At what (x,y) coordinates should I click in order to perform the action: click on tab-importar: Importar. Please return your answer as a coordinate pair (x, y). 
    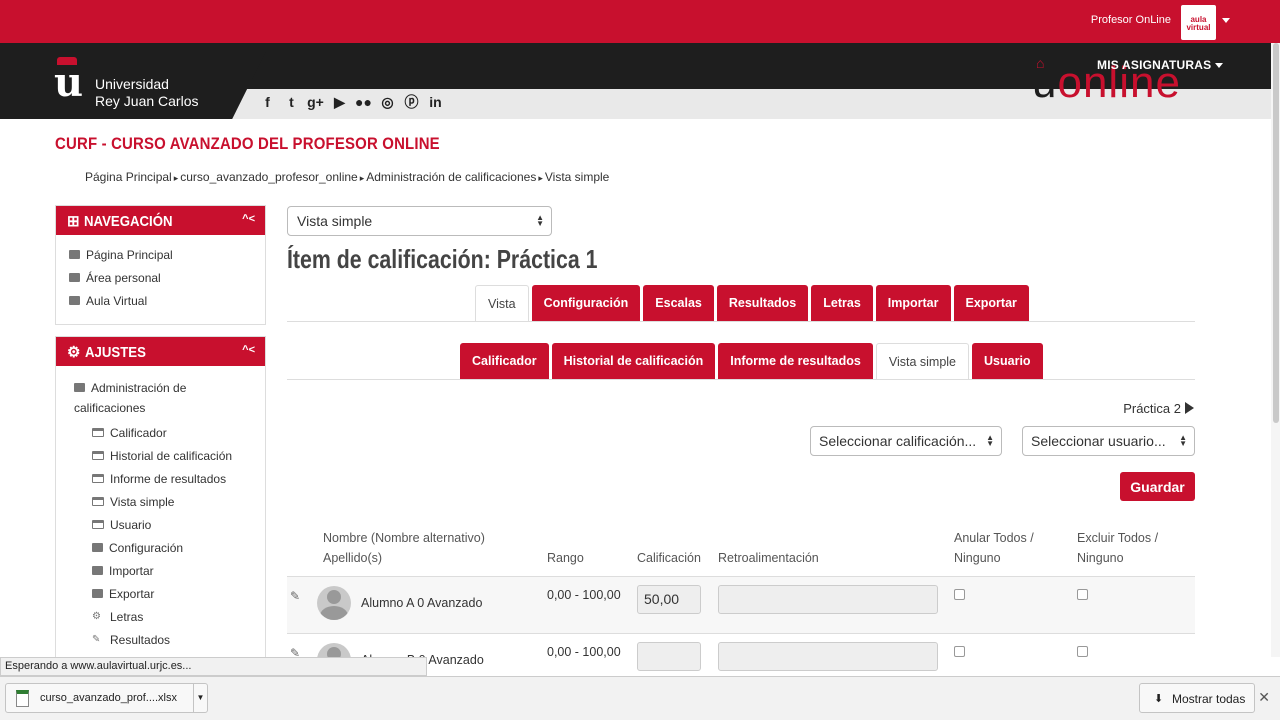
    Looking at the image, I should click on (913, 303).